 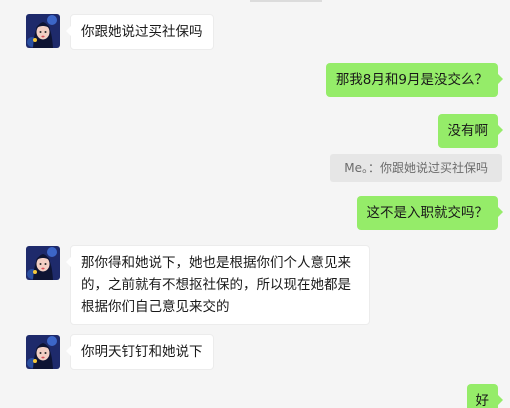 I want to click on message-bubble-received: 你明天钉钉和她说下, so click(x=140, y=352).